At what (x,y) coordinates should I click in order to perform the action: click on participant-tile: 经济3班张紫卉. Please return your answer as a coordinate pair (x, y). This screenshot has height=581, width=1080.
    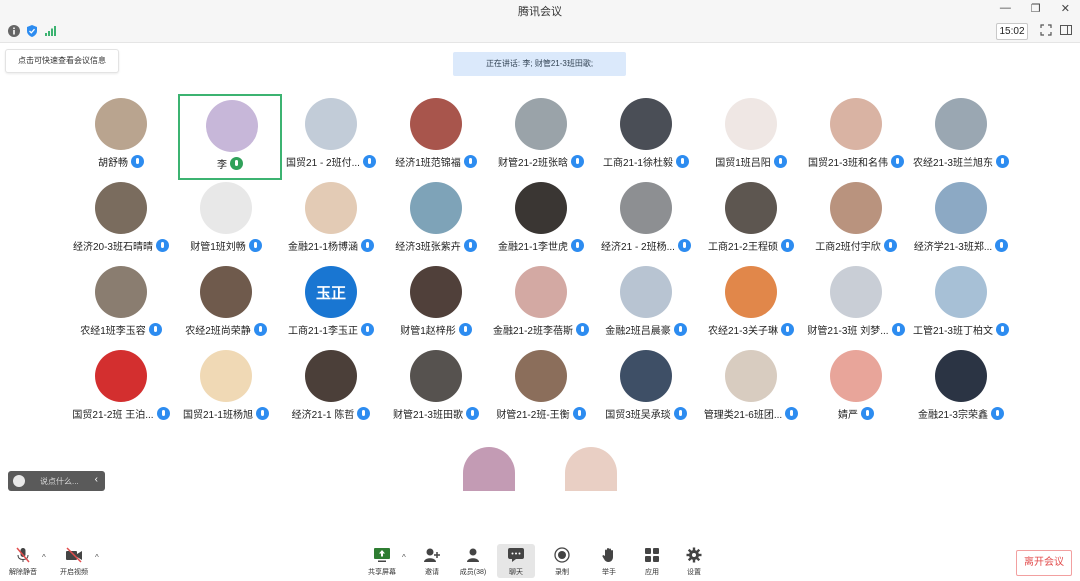
    Looking at the image, I should click on (436, 221).